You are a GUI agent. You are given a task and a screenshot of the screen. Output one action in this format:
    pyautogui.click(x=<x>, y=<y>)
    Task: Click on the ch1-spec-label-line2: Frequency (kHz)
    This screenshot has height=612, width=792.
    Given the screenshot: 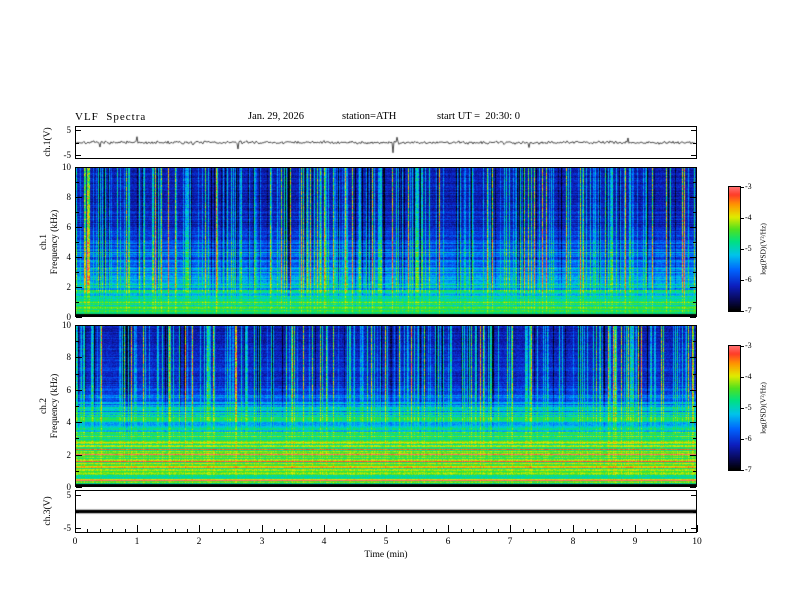 What is the action you would take?
    pyautogui.click(x=55, y=242)
    